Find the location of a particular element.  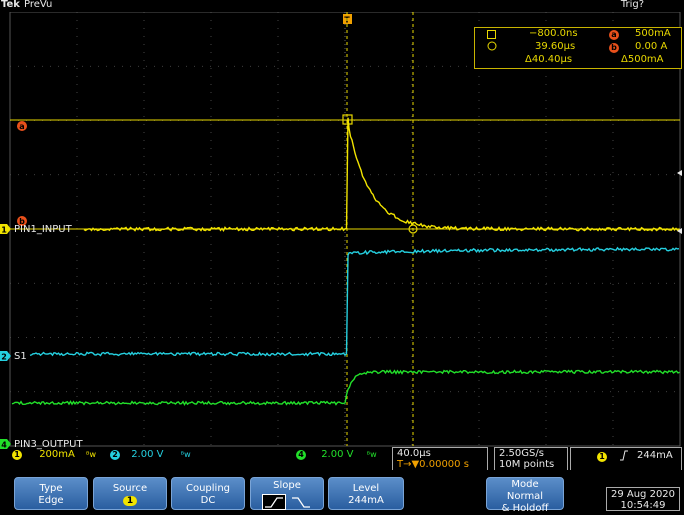

ch4-marker-number: 4 is located at coordinates (4, 445).